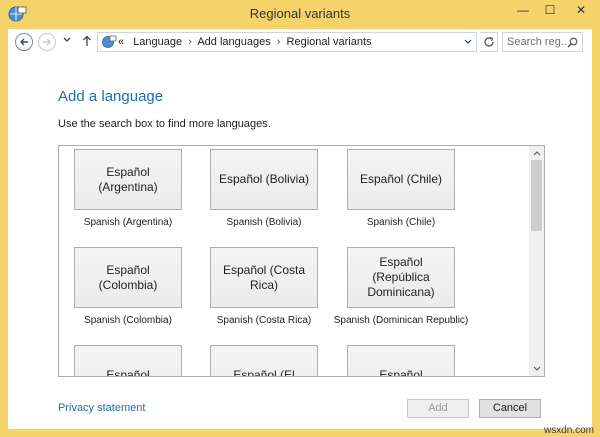 The image size is (600, 437). What do you see at coordinates (401, 277) in the screenshot?
I see `language-tile-button: Español (República Dominicana)` at bounding box center [401, 277].